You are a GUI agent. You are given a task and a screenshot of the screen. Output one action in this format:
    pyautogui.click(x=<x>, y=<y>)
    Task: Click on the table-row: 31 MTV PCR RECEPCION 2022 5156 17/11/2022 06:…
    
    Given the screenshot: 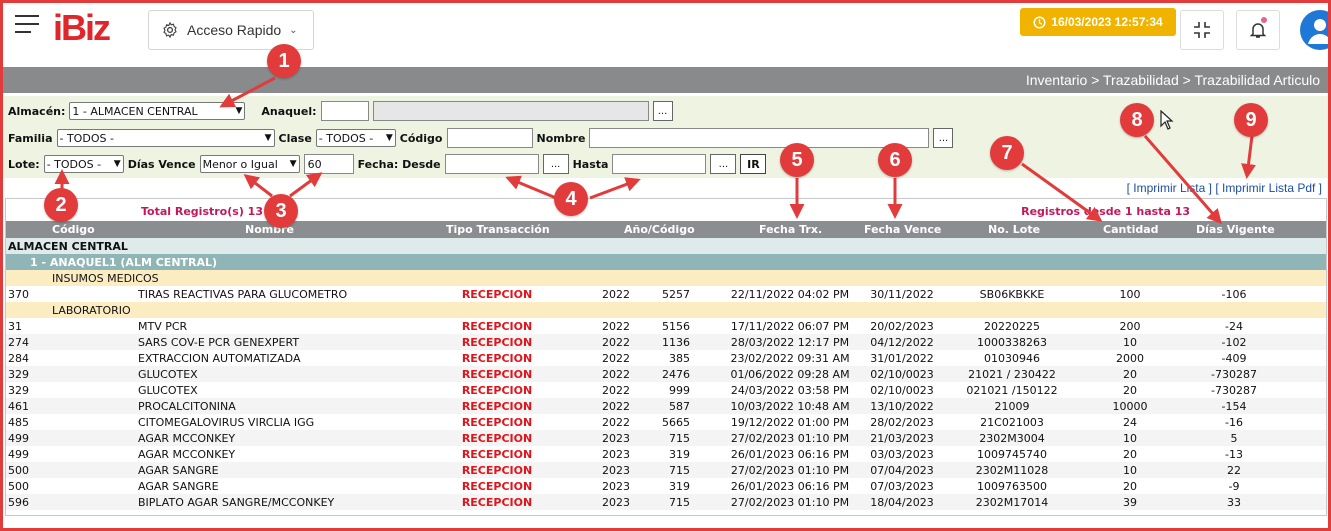 What is the action you would take?
    pyautogui.click(x=666, y=326)
    